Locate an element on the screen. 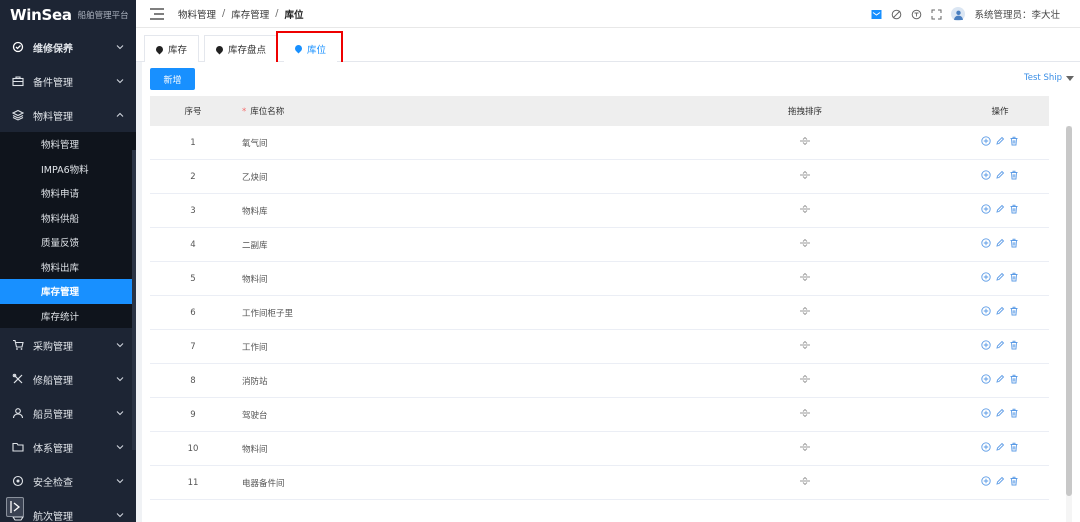 This screenshot has height=522, width=1080. menu-toggle-icon is located at coordinates (157, 13).